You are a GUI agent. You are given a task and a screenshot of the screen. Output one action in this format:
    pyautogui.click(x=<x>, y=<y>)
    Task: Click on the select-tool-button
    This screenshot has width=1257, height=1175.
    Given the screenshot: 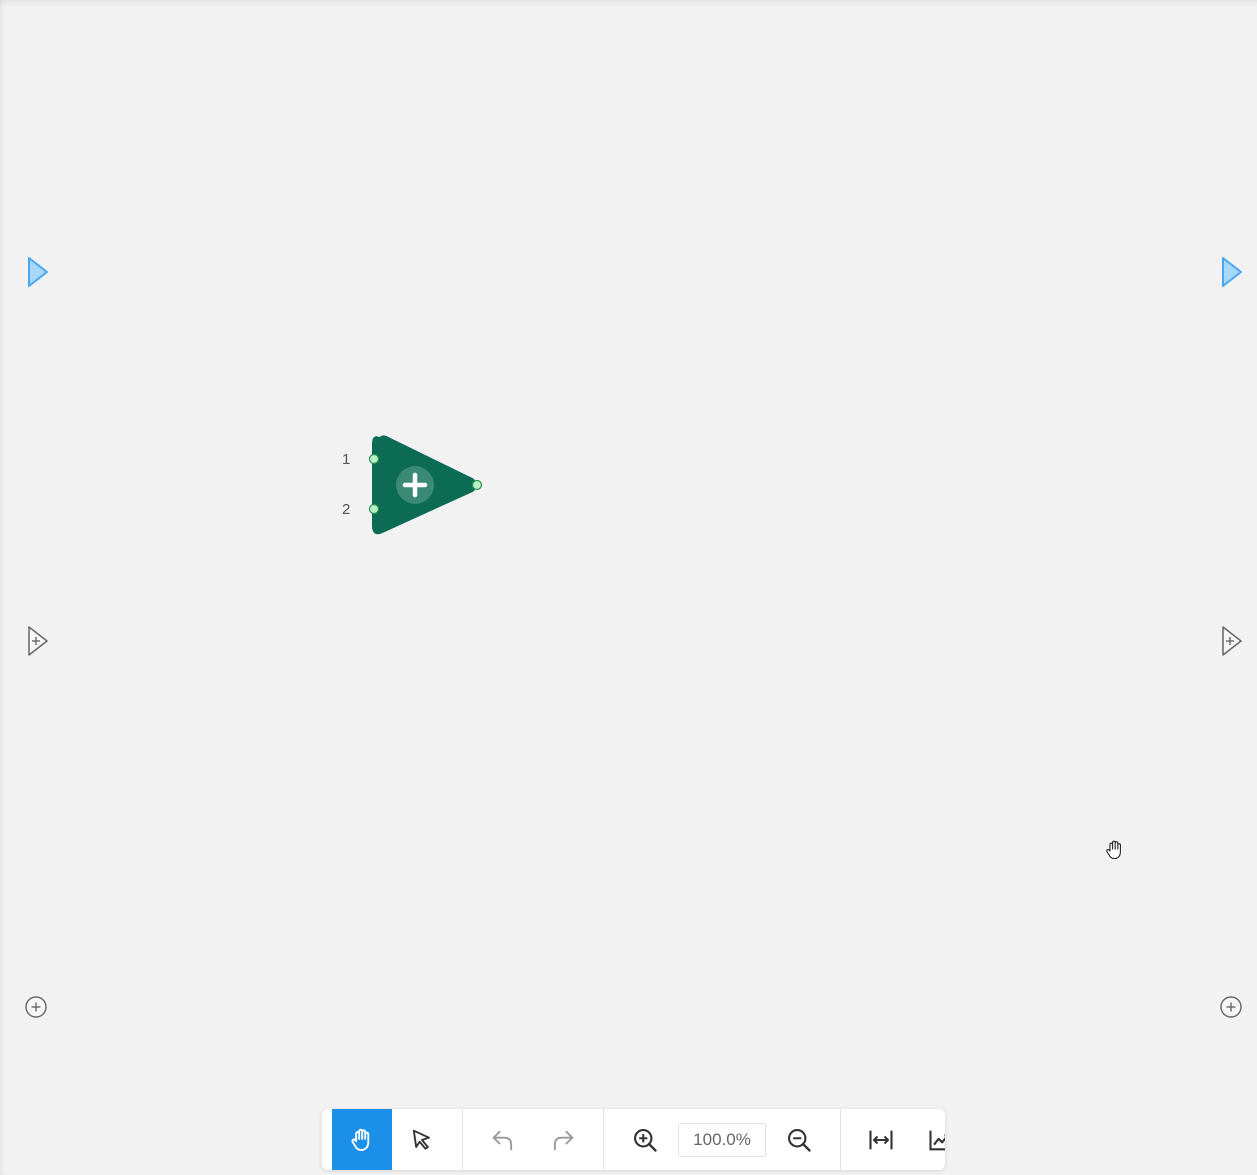 What is the action you would take?
    pyautogui.click(x=422, y=1139)
    